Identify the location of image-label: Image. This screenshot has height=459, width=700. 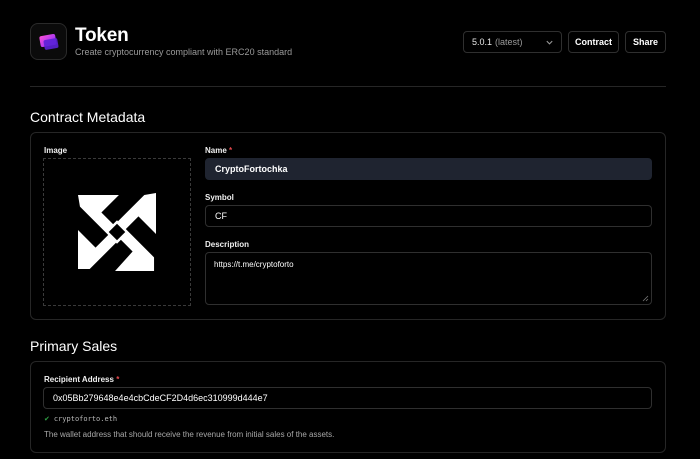
(56, 150).